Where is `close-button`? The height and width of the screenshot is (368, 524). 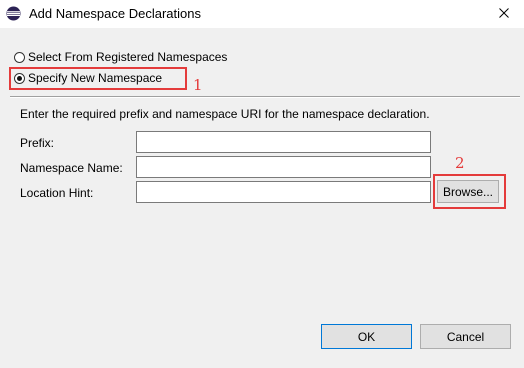
close-button is located at coordinates (504, 14).